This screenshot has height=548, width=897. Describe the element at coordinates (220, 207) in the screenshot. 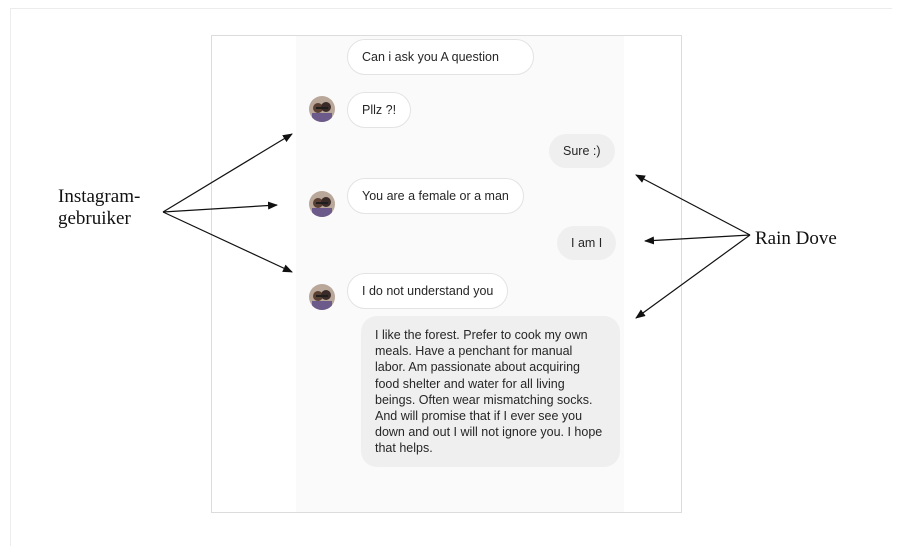

I see `arrow-to-female-or-man` at that location.